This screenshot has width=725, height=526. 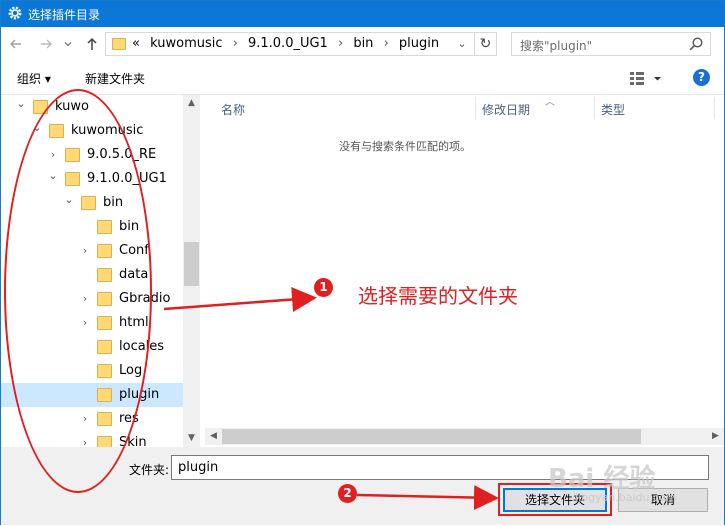 What do you see at coordinates (438, 296) in the screenshot?
I see `annotation-text: 选择需要的文件夹` at bounding box center [438, 296].